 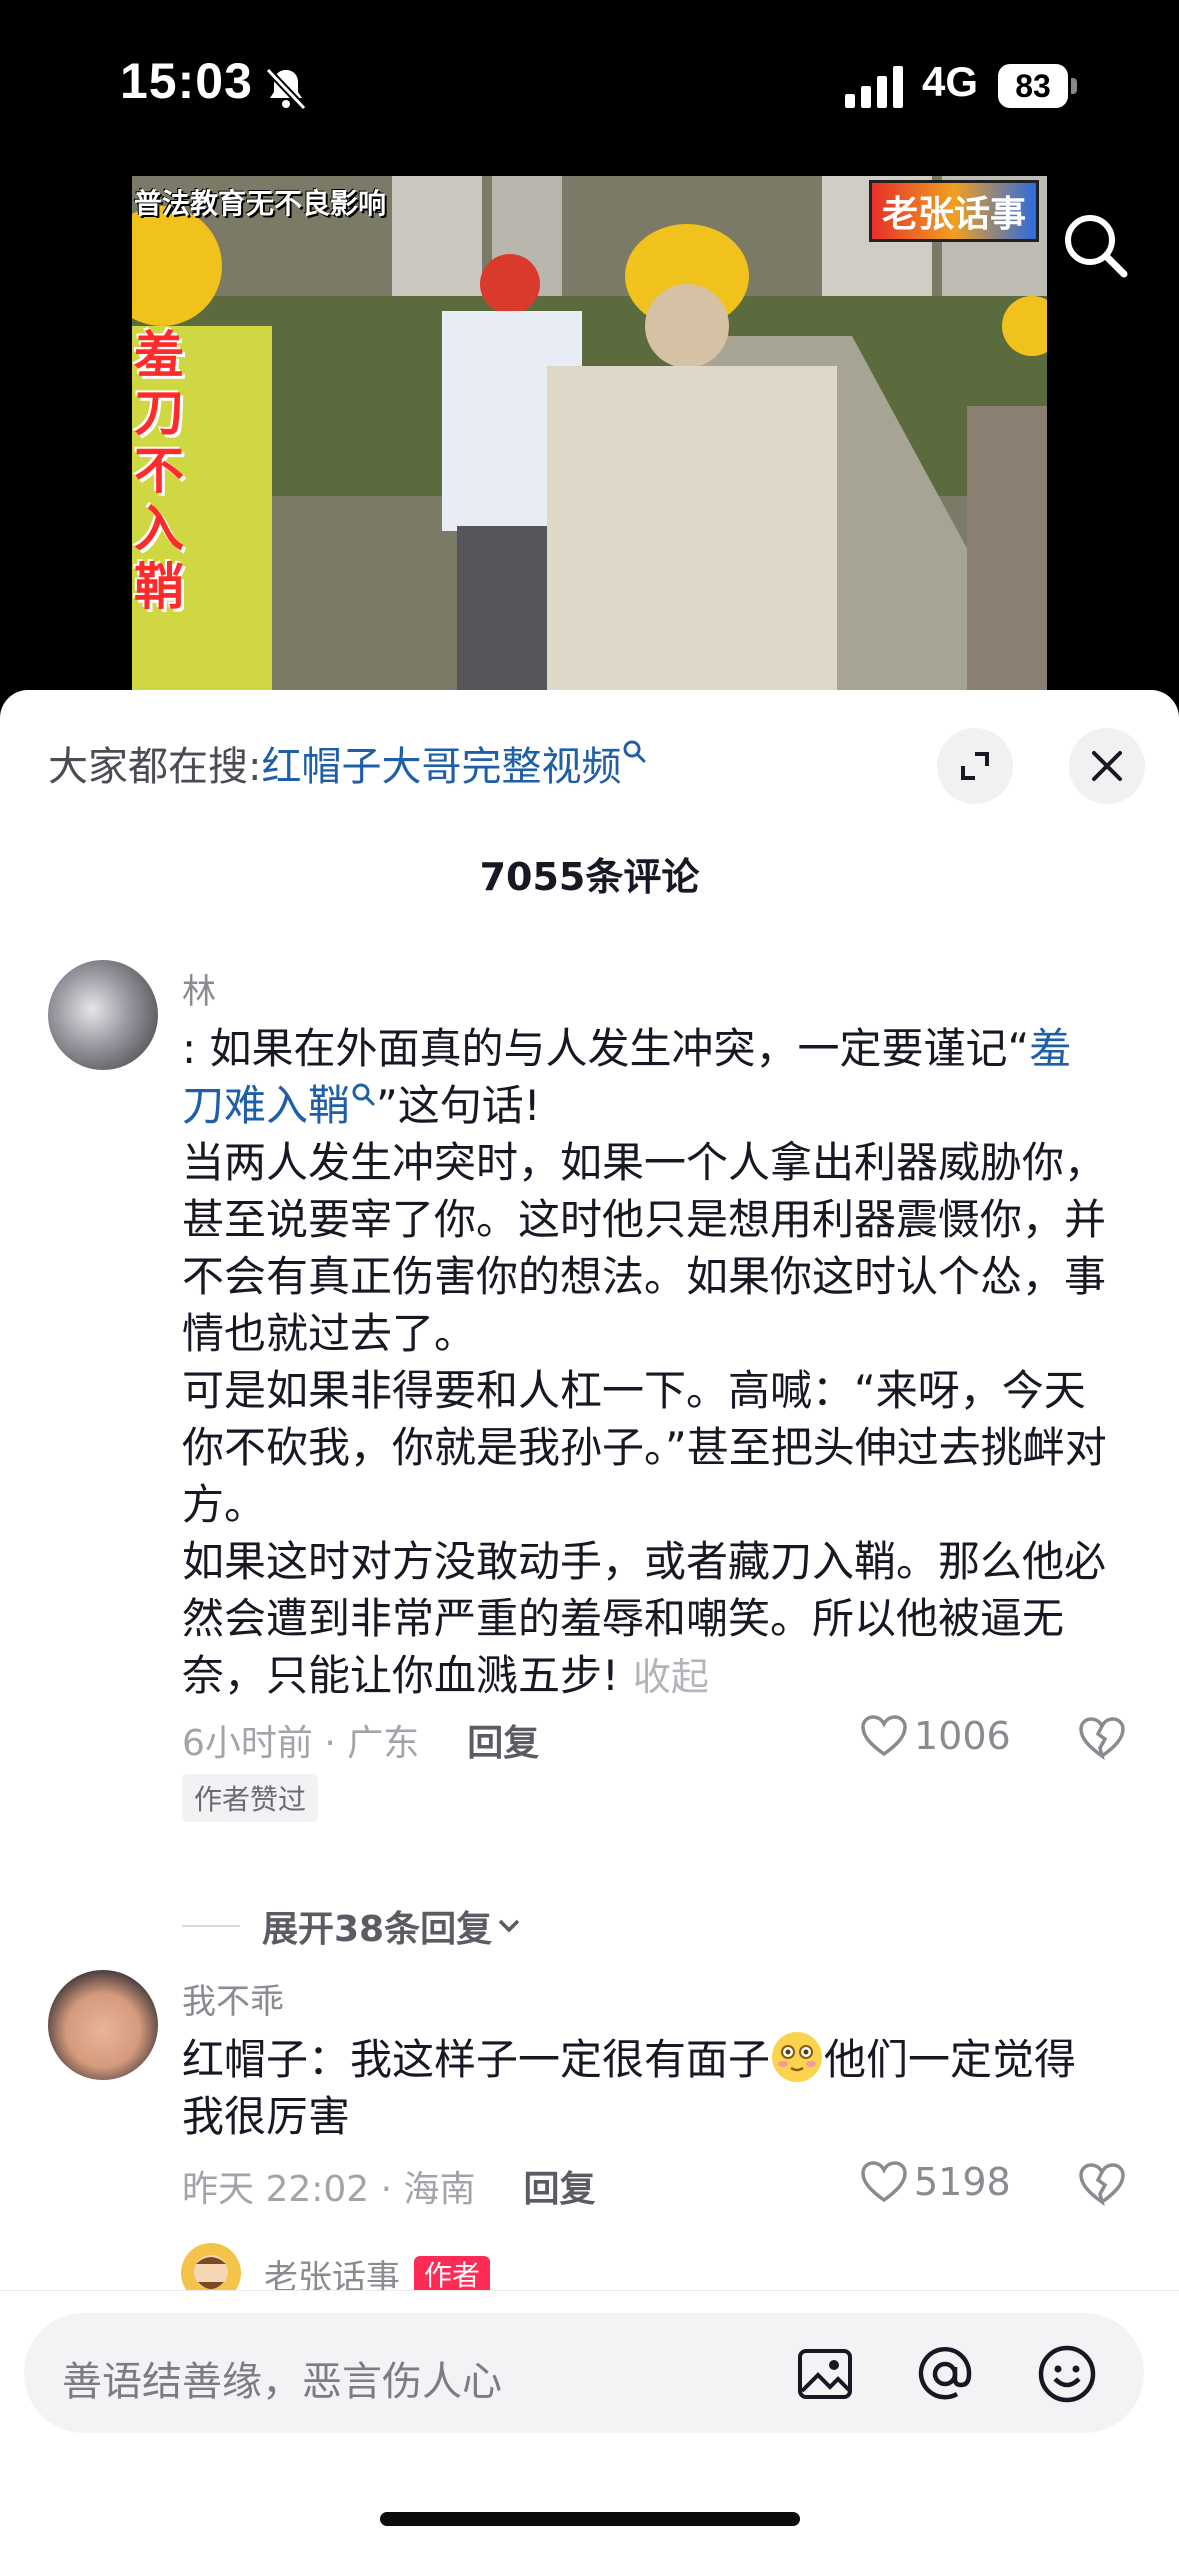 I want to click on comment-input-placeholder: 善语结善缘，恶言伤人心, so click(x=282, y=2382).